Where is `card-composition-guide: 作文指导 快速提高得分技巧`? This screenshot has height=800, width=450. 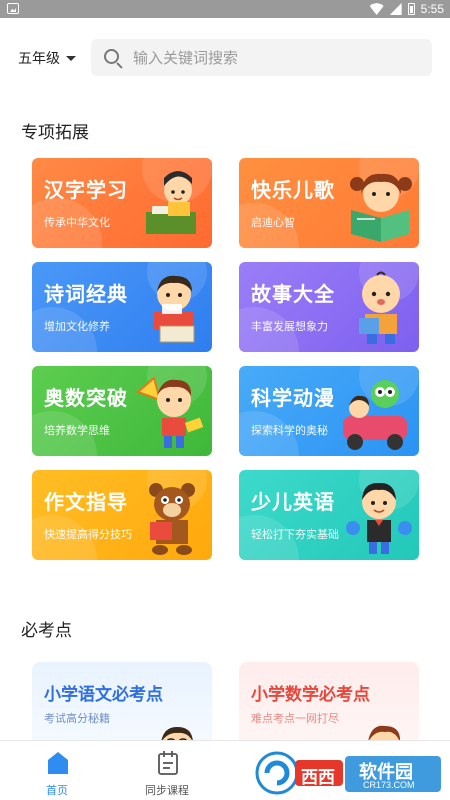 card-composition-guide: 作文指导 快速提高得分技巧 is located at coordinates (122, 515).